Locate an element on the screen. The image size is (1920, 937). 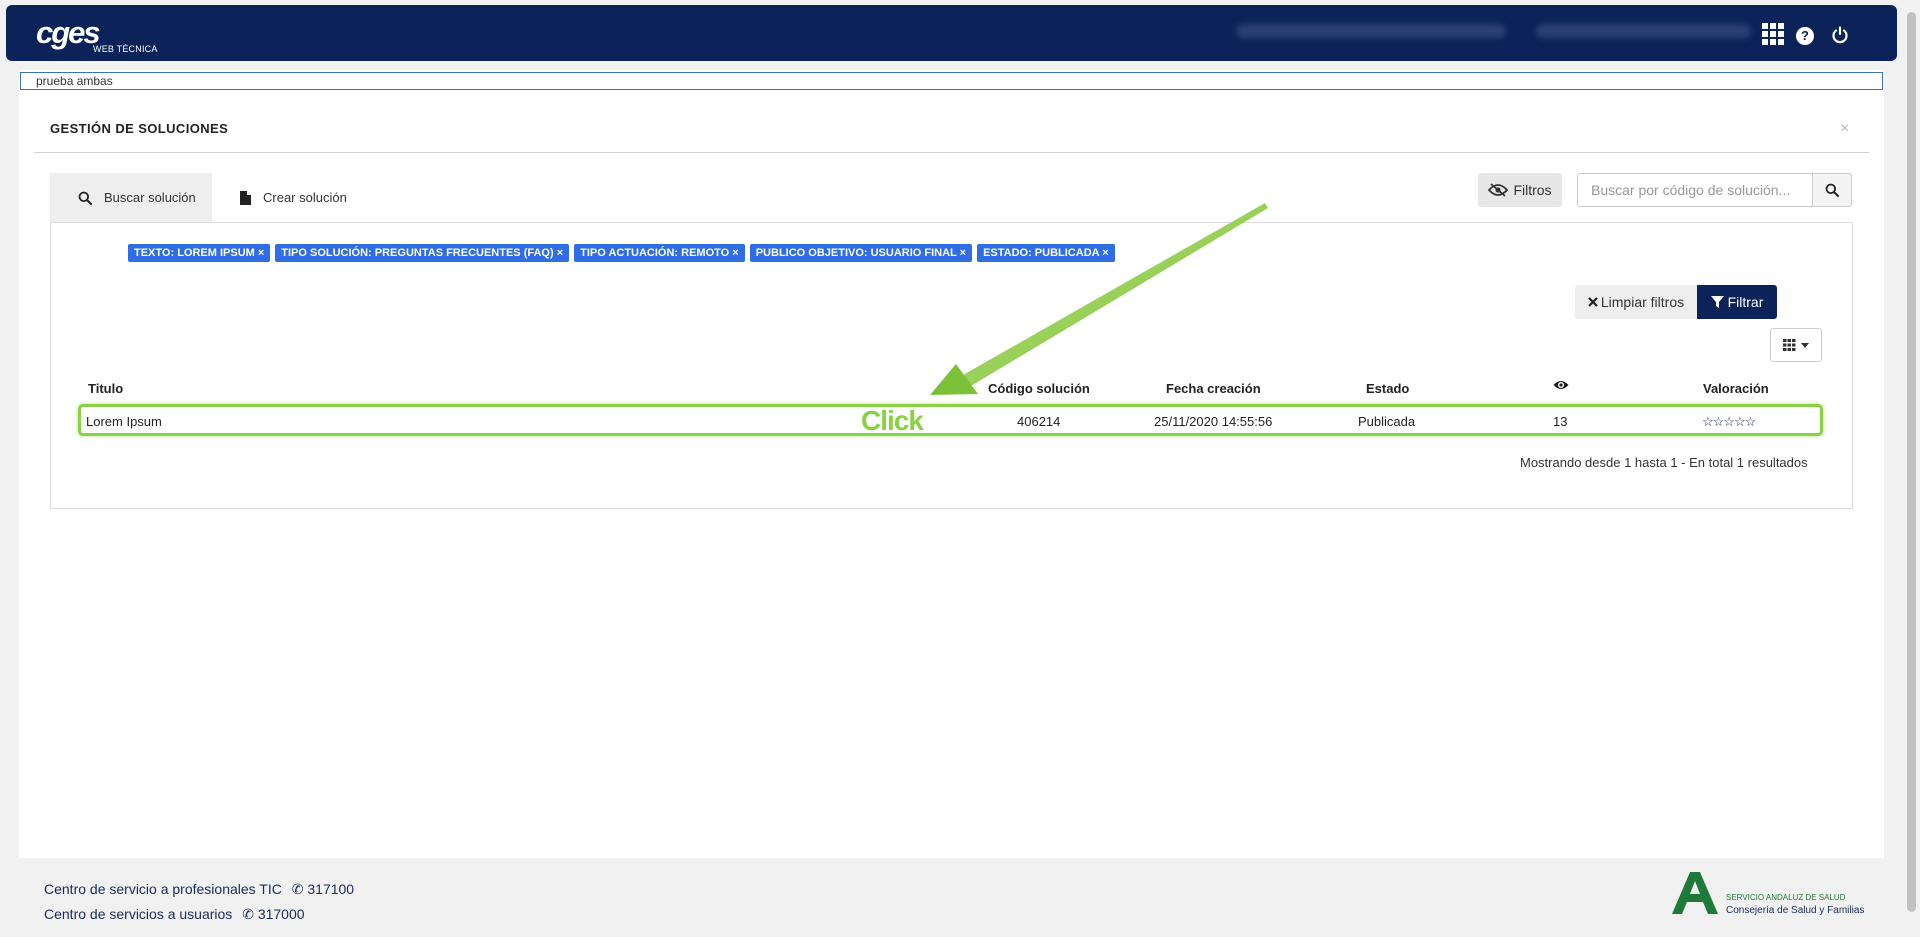
column-header-valoracion: Valoración is located at coordinates (1736, 388).